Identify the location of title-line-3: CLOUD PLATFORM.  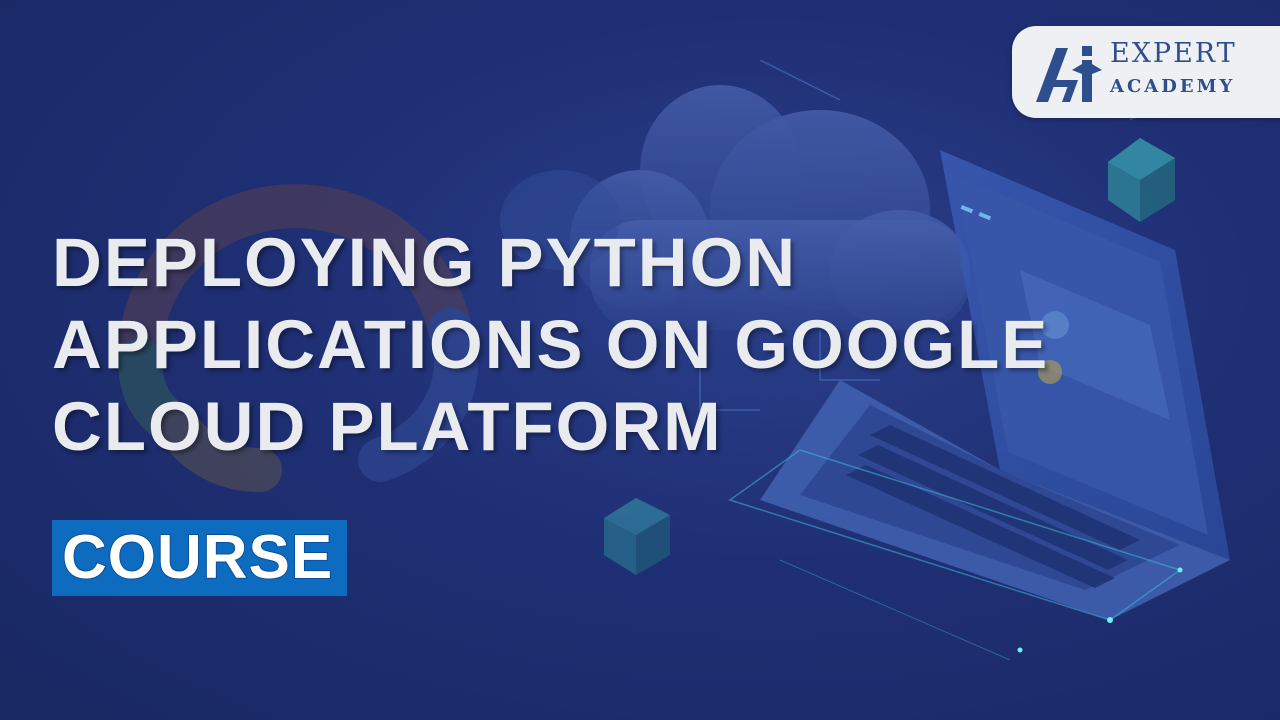
(387, 426).